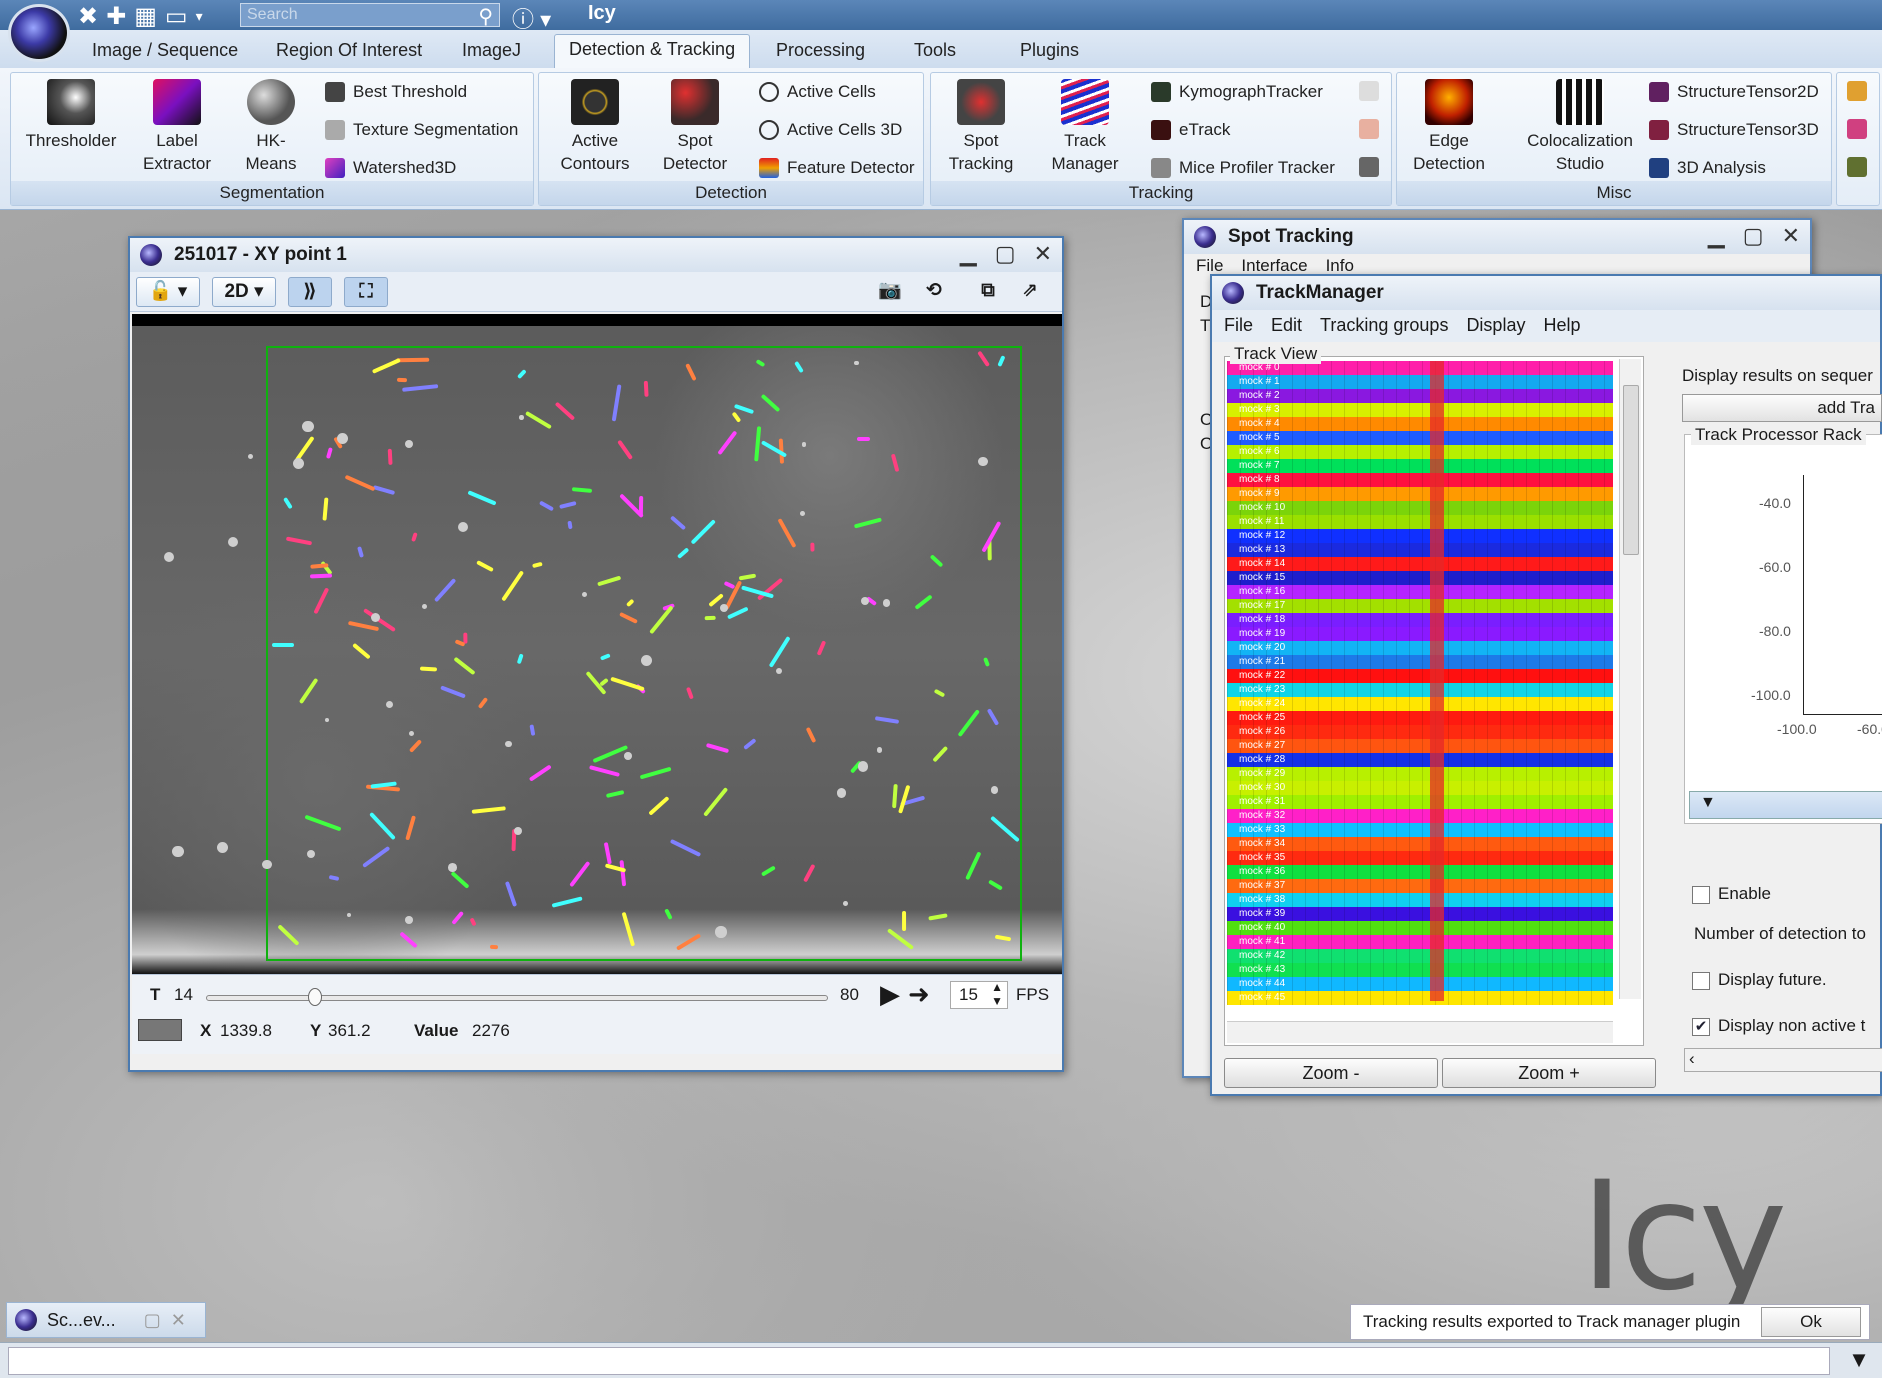 Image resolution: width=1882 pixels, height=1378 pixels. What do you see at coordinates (1783, 1060) in the screenshot?
I see `rack-horizontal-scrollbar: ‹` at bounding box center [1783, 1060].